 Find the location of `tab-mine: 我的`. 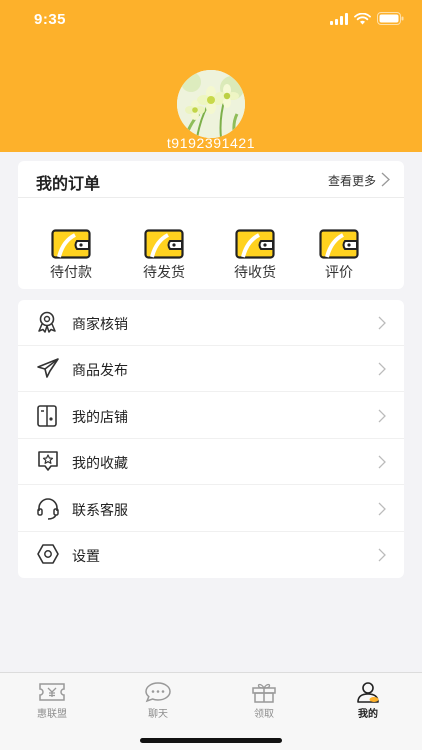

tab-mine: 我的 is located at coordinates (368, 700).